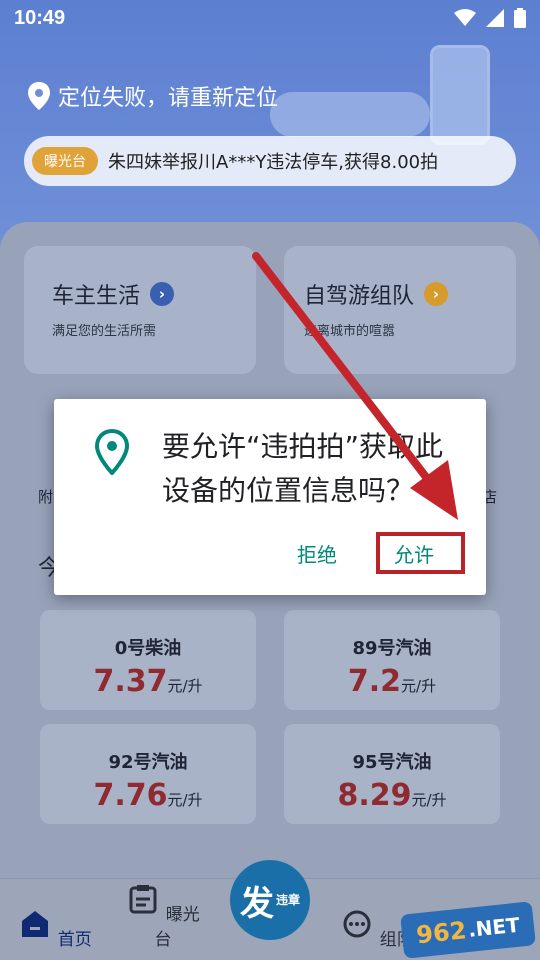  I want to click on fuel-card: 89号汽油 7.2元/升, so click(392, 660).